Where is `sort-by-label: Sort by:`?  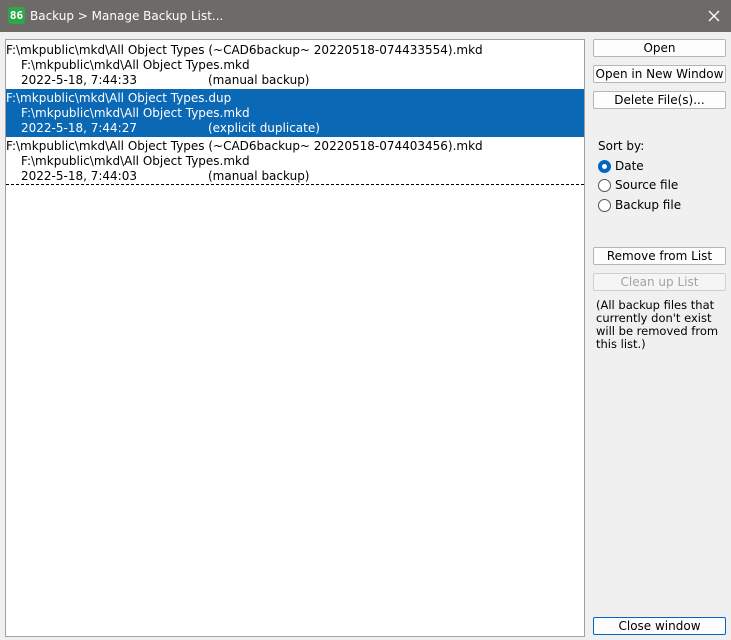 sort-by-label: Sort by: is located at coordinates (621, 146).